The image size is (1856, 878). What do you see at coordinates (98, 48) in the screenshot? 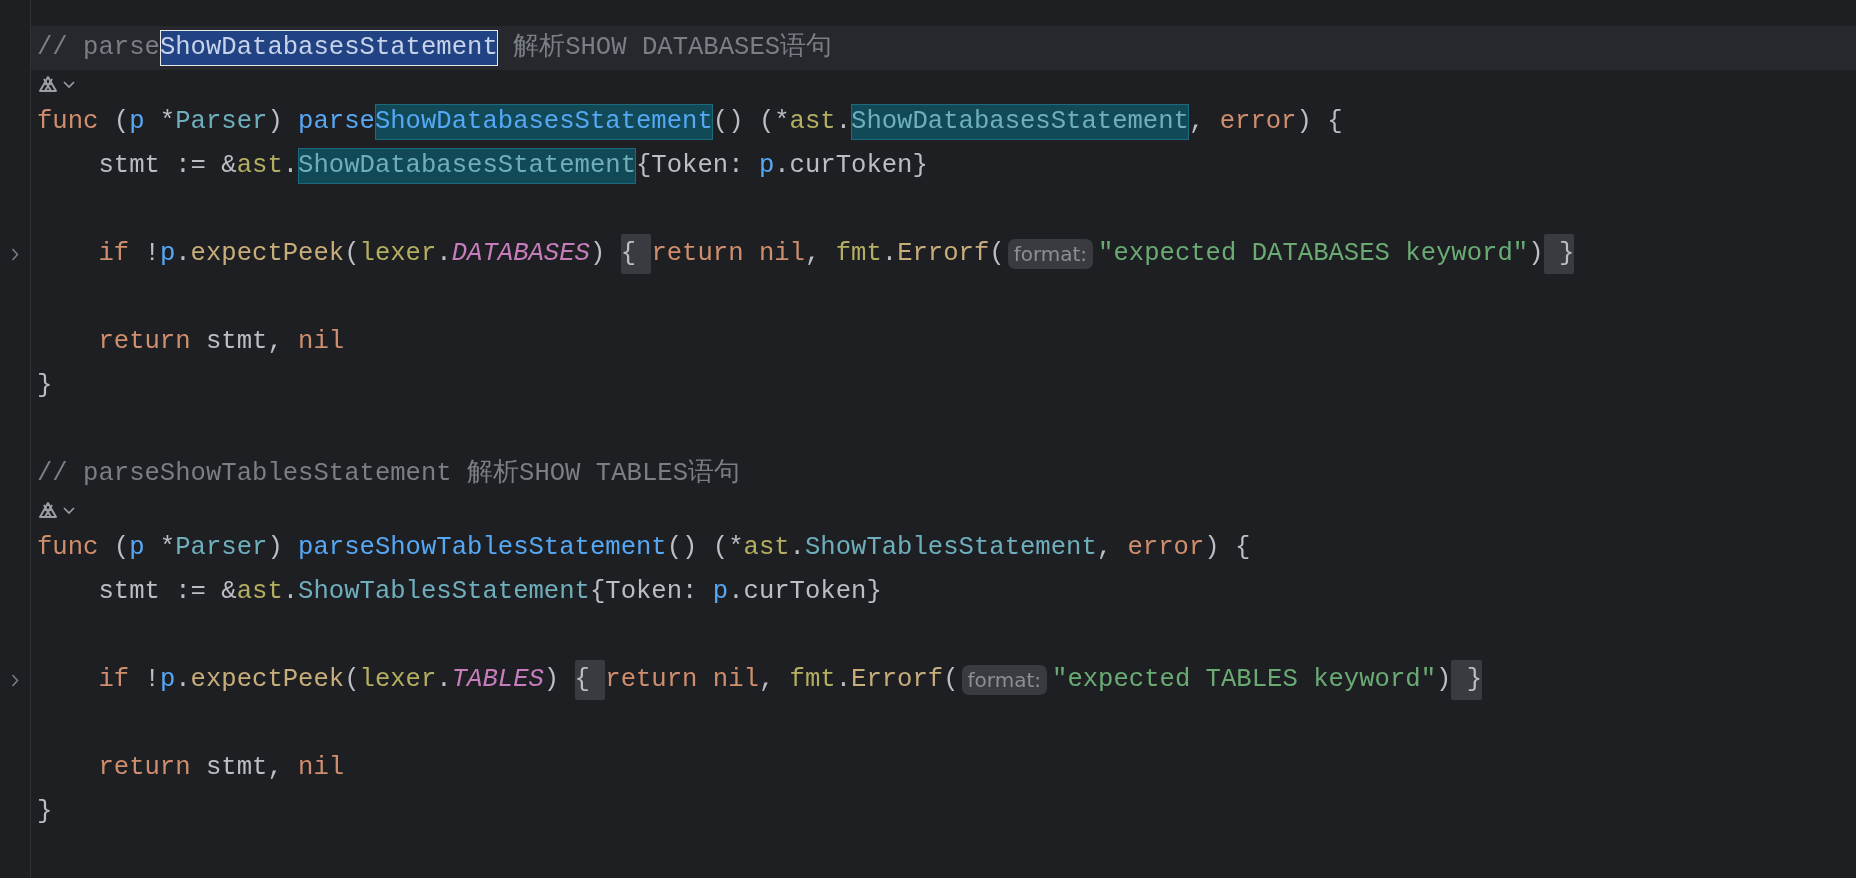
I see `code-comment: // parse` at bounding box center [98, 48].